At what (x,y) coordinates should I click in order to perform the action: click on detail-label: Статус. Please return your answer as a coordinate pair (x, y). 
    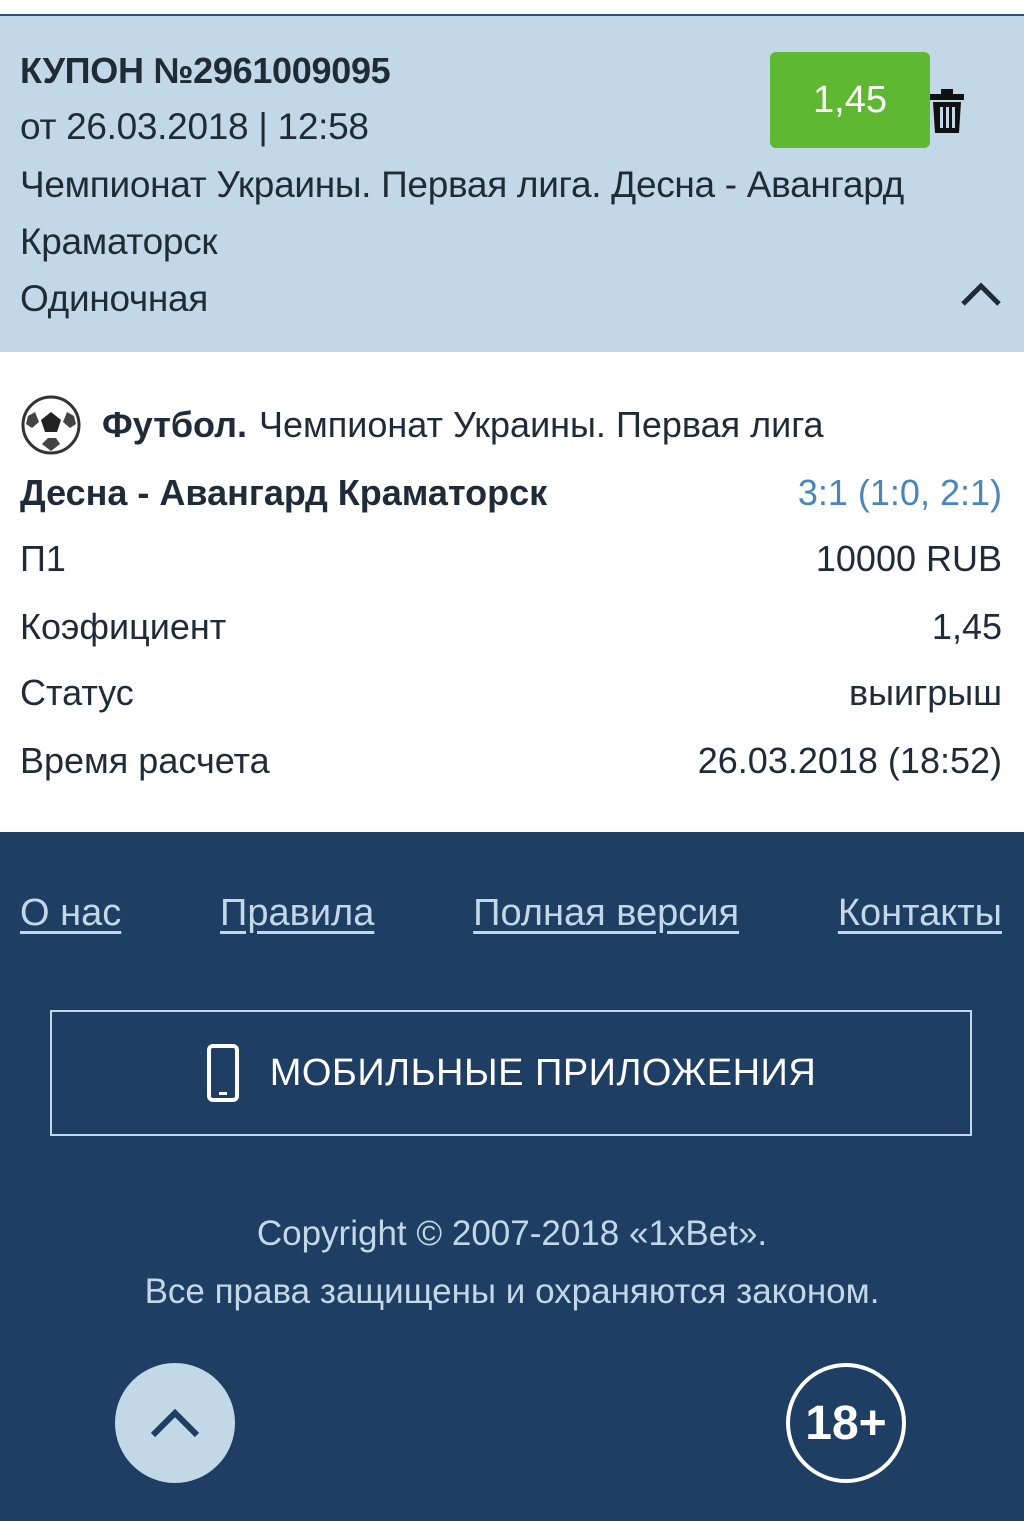
    Looking at the image, I should click on (77, 692).